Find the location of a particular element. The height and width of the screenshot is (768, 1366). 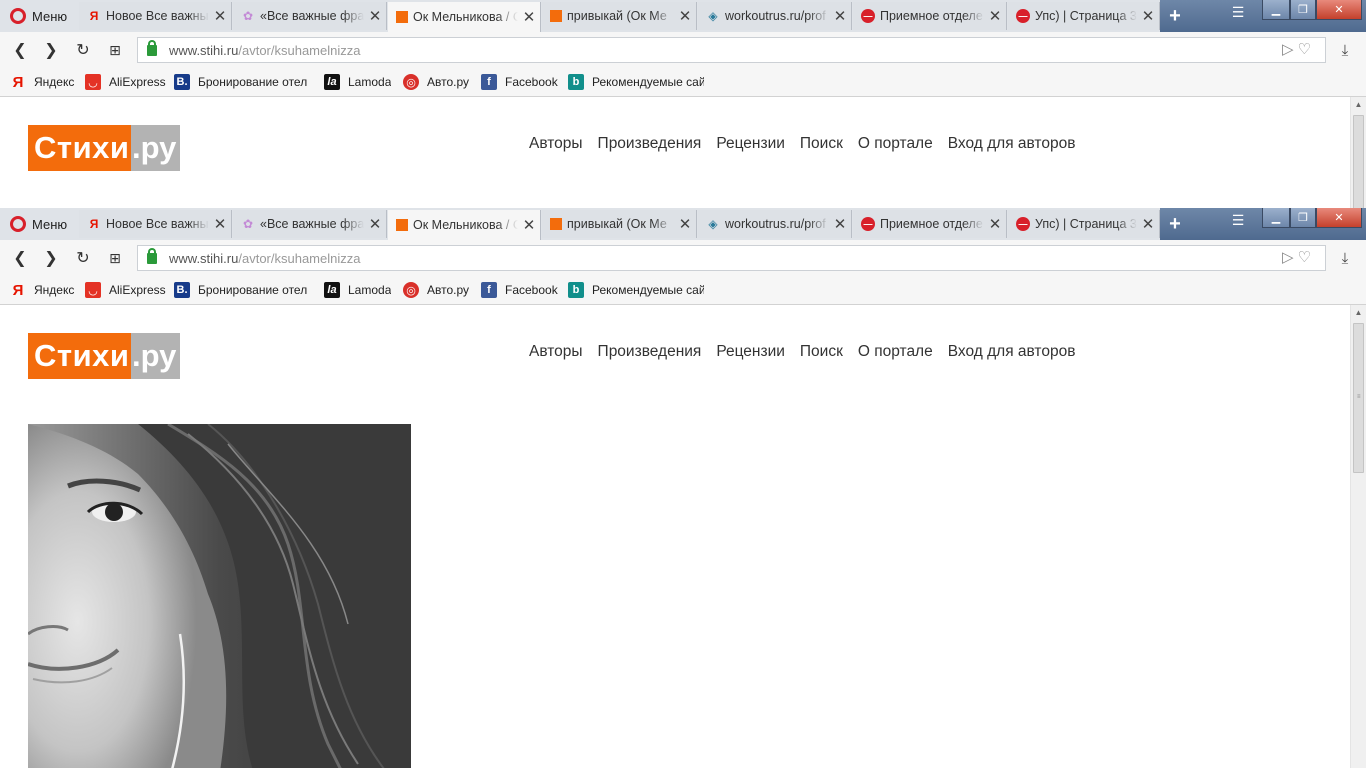

opera-logo-icon is located at coordinates (18, 16).